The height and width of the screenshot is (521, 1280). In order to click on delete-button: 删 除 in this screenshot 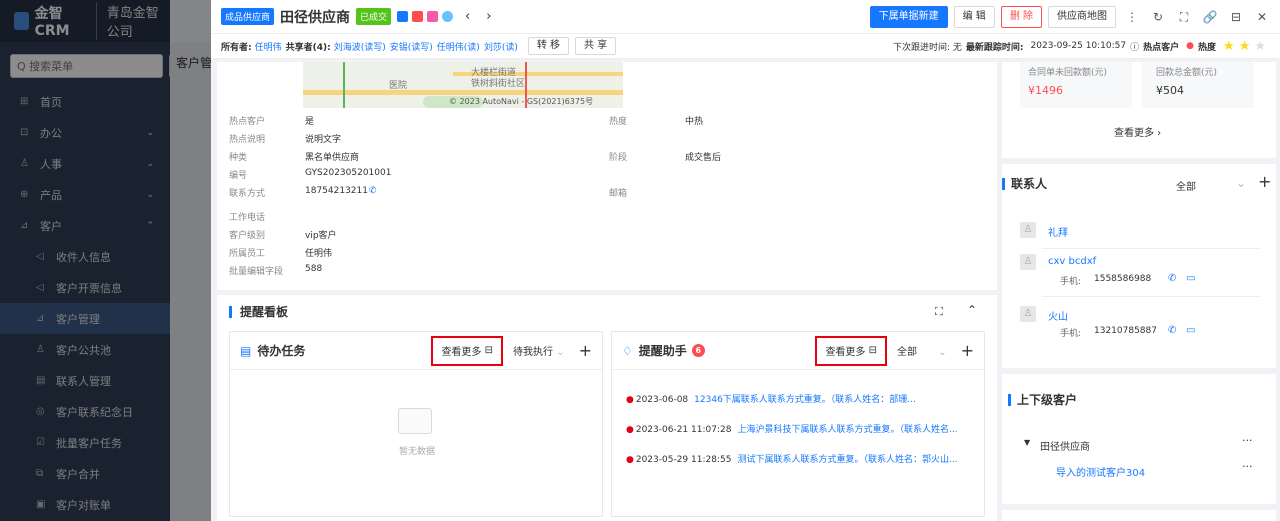, I will do `click(1021, 16)`.